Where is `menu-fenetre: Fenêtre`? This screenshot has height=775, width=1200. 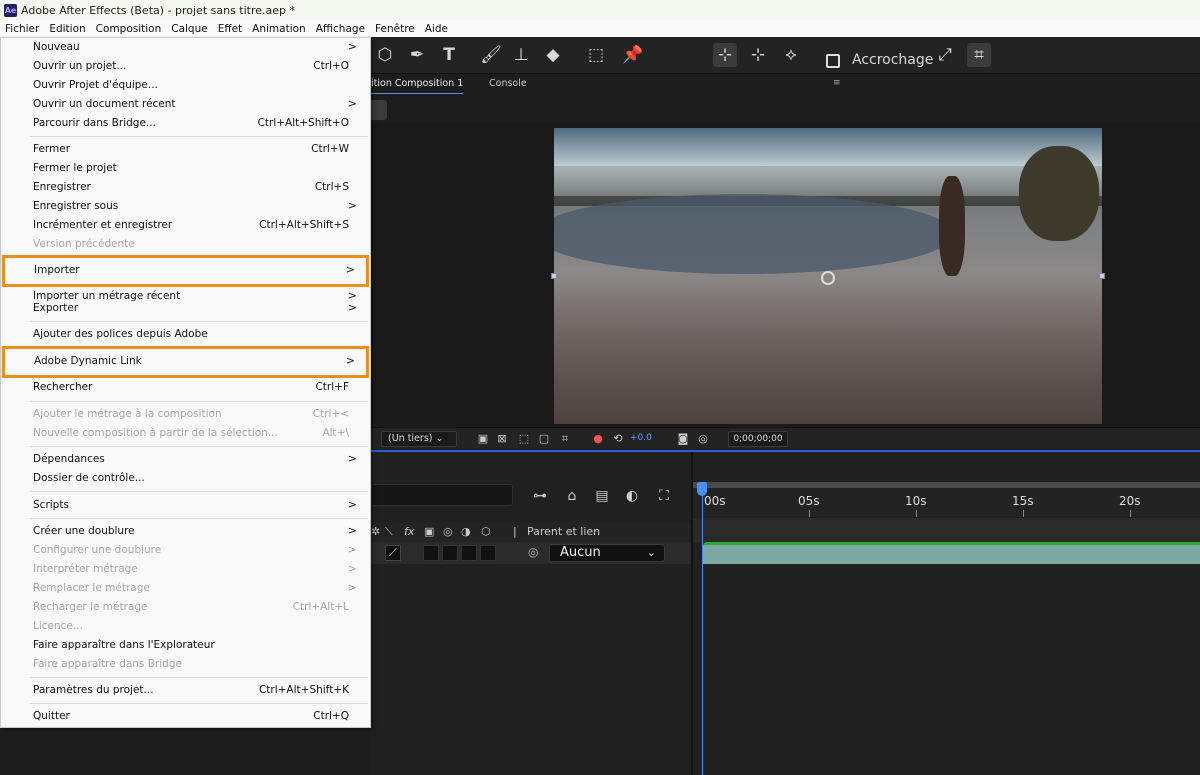
menu-fenetre: Fenêtre is located at coordinates (395, 29).